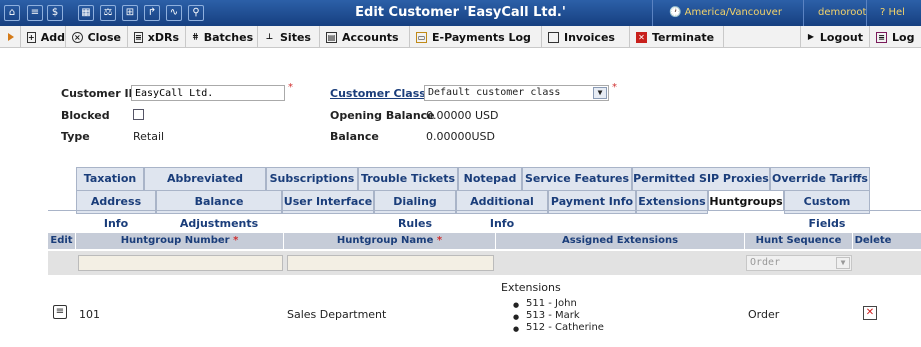  I want to click on sites-button: ⊥ Sites, so click(289, 37).